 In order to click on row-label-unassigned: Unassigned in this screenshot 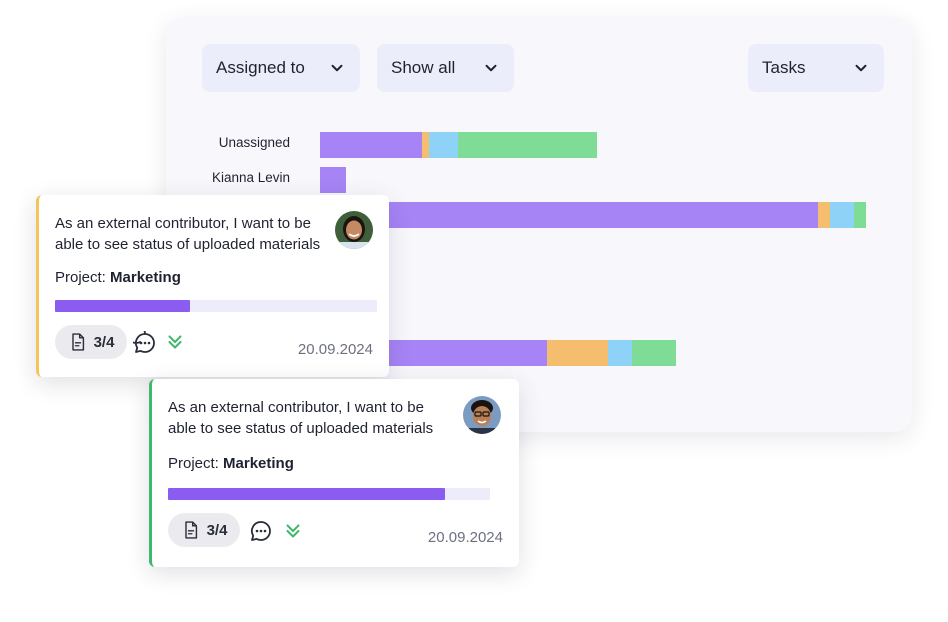, I will do `click(254, 142)`.